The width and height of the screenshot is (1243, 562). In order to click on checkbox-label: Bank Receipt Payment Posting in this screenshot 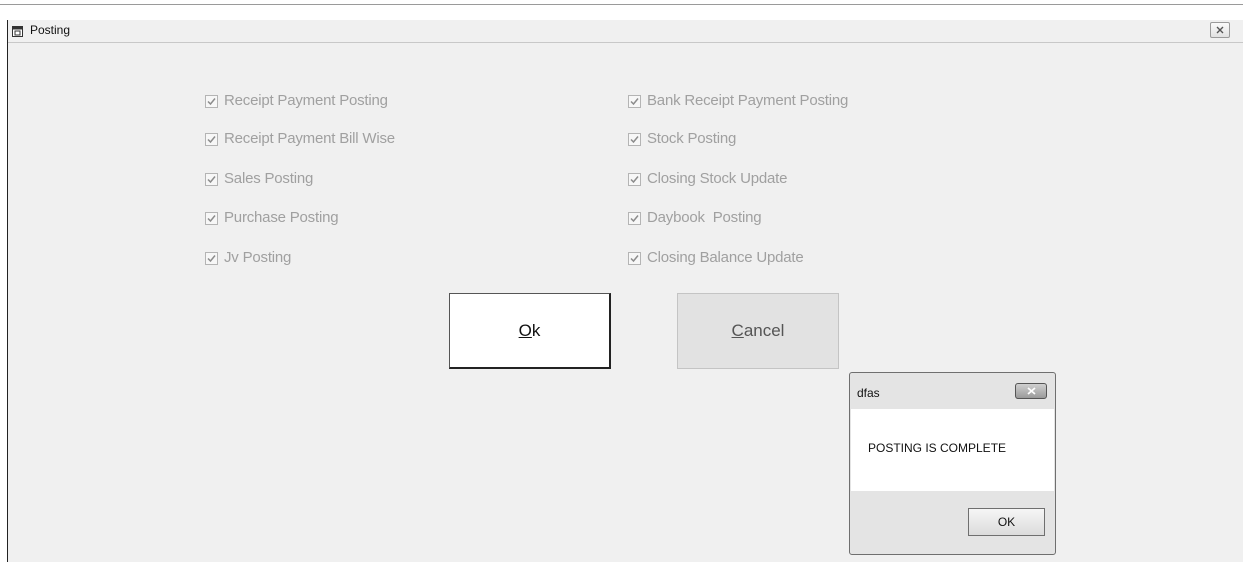, I will do `click(748, 100)`.